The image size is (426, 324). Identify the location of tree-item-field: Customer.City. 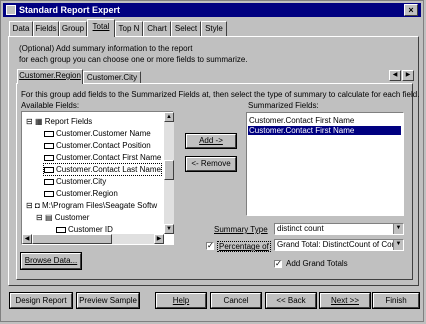
(75, 181).